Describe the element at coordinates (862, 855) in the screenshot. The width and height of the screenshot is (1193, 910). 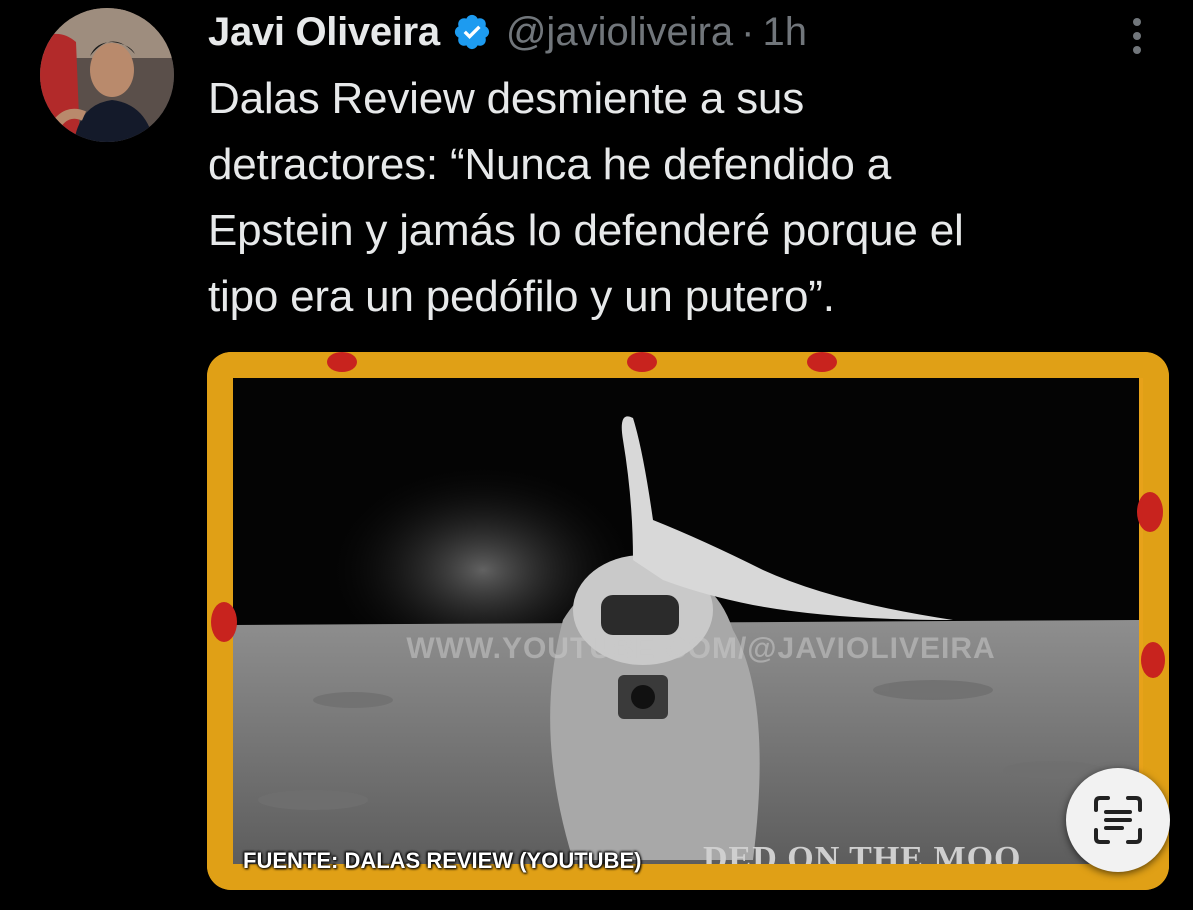
I see `video-caption: DED ON THE MOO` at that location.